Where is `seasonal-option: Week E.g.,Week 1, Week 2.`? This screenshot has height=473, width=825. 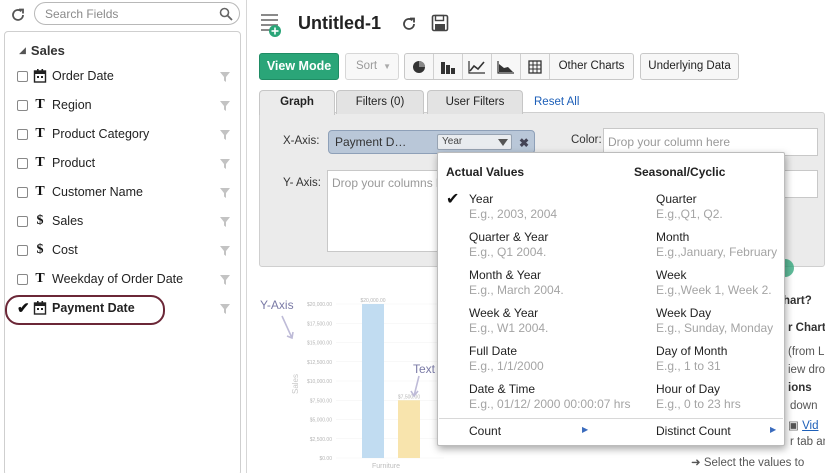 seasonal-option: Week E.g.,Week 1, Week 2. is located at coordinates (740, 285).